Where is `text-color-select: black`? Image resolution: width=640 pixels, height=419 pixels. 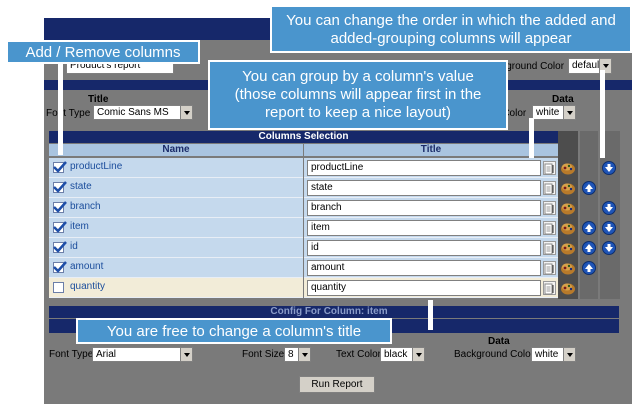
text-color-select: black is located at coordinates (402, 354).